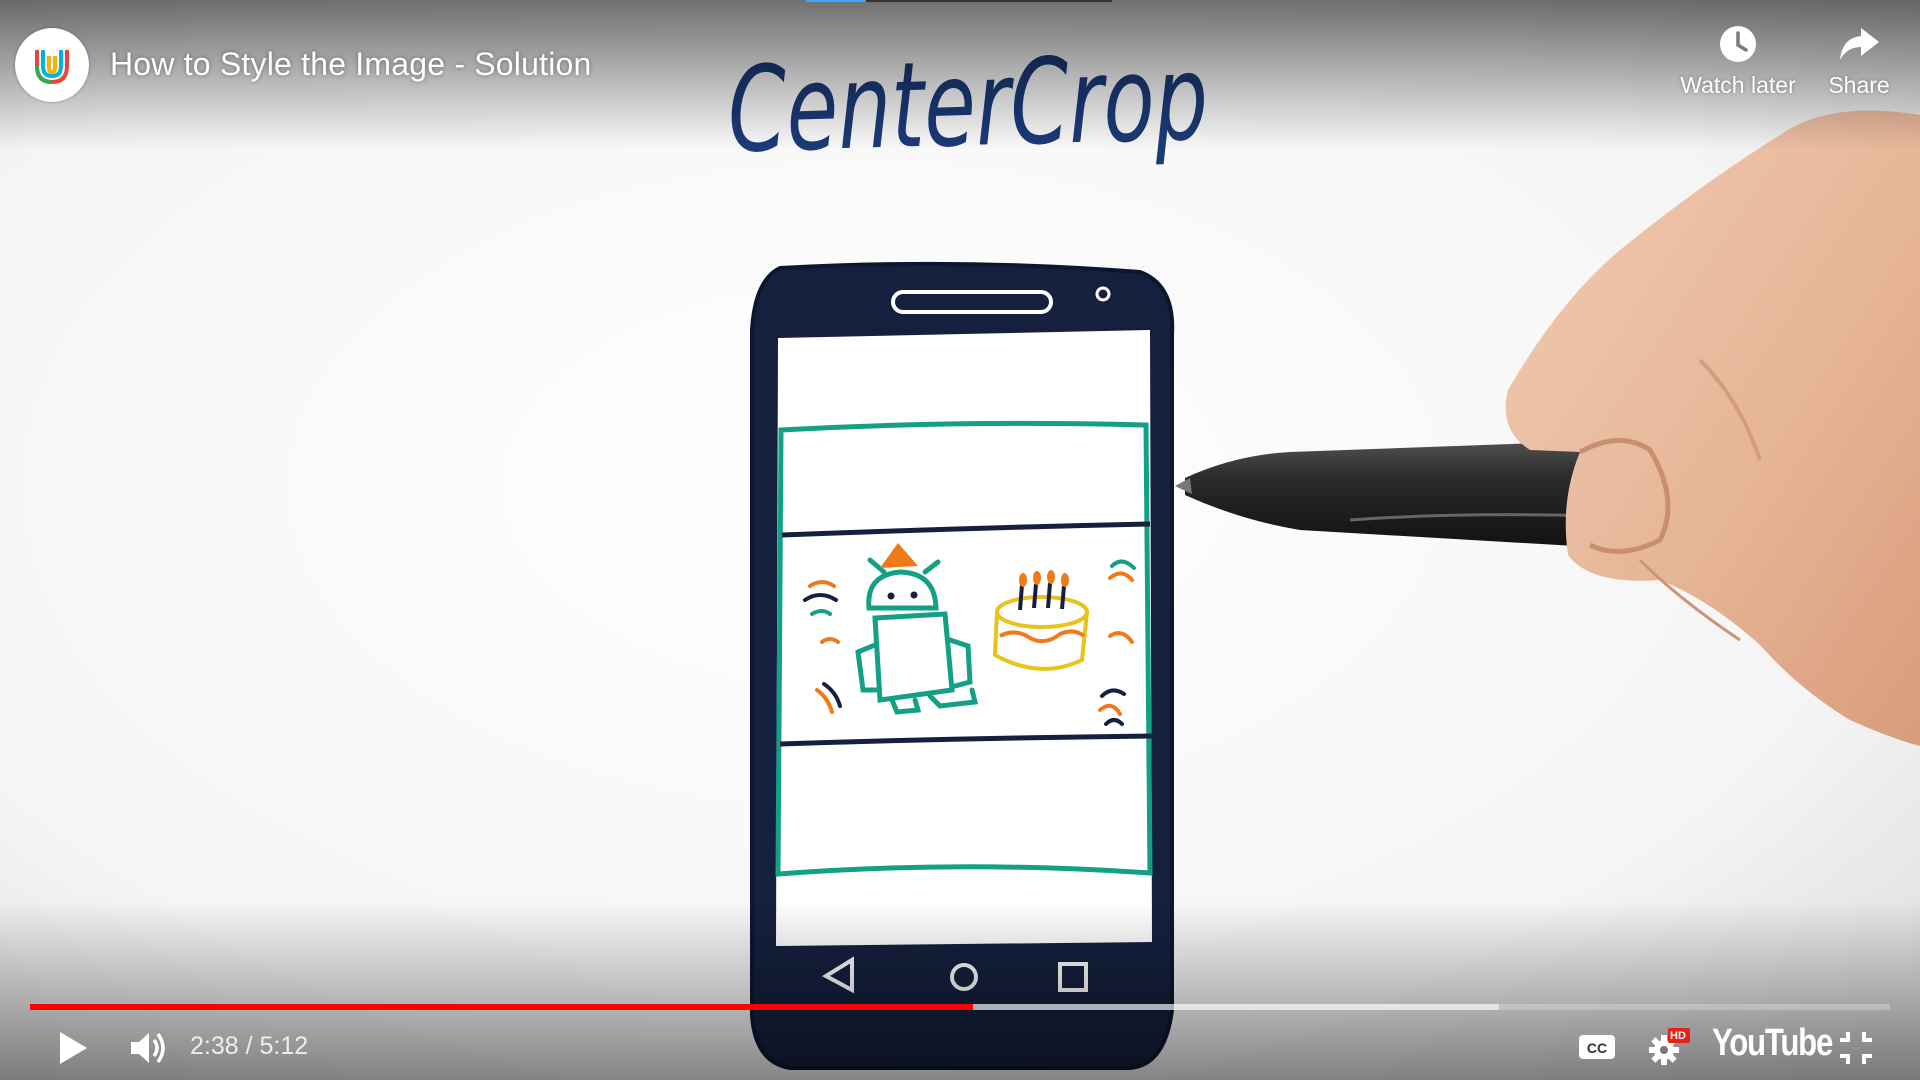 This screenshot has width=1920, height=1080. I want to click on share-arrow-icon, so click(1859, 44).